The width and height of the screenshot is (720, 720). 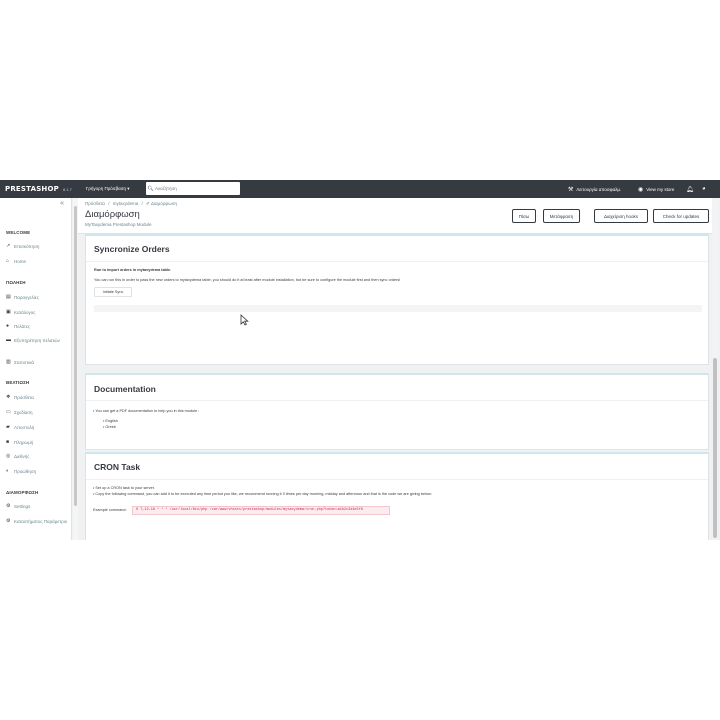 I want to click on sidebar-item-label: Διεθνής, so click(x=22, y=456).